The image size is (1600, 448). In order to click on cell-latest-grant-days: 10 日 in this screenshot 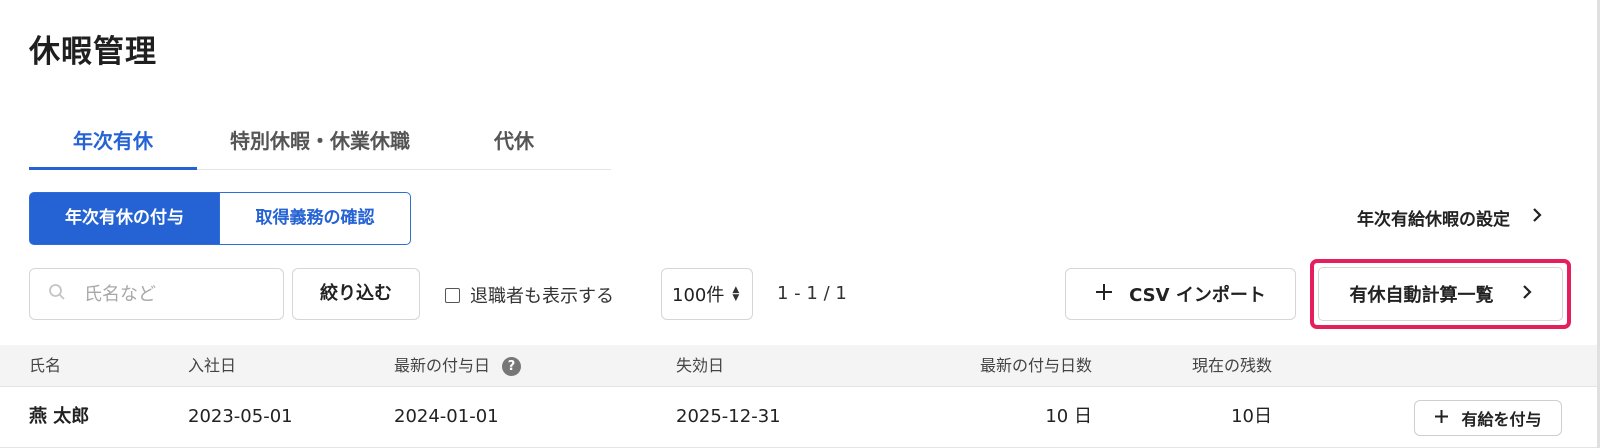, I will do `click(1068, 416)`.